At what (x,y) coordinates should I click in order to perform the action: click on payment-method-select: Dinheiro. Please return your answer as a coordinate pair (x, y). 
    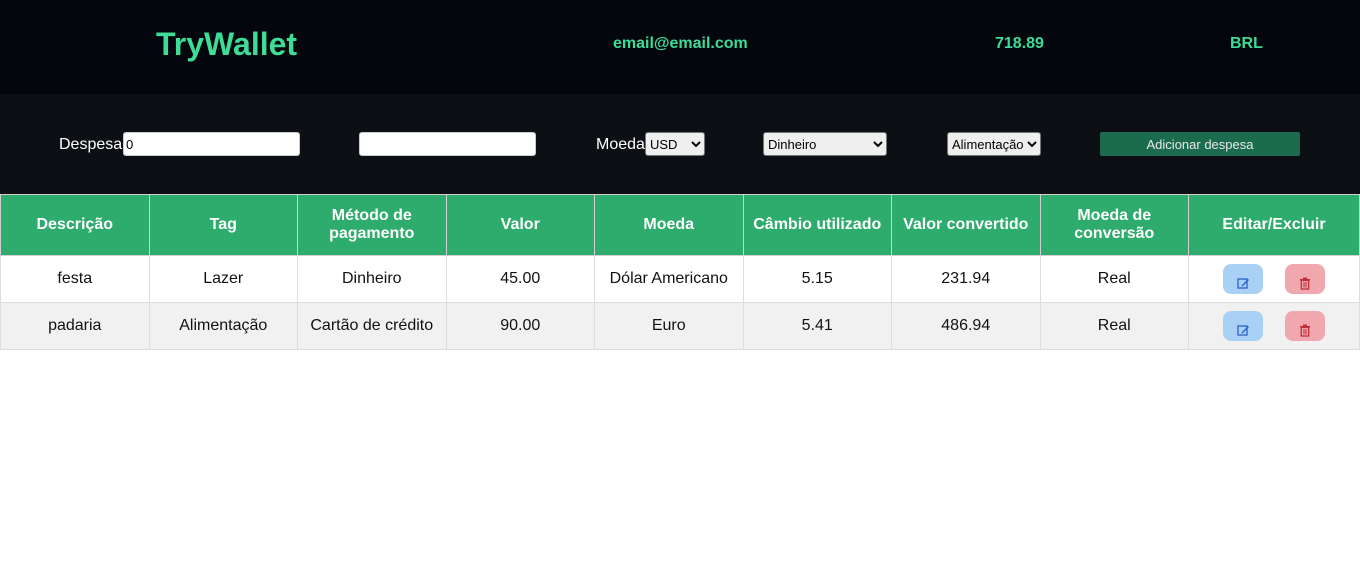
    Looking at the image, I should click on (825, 144).